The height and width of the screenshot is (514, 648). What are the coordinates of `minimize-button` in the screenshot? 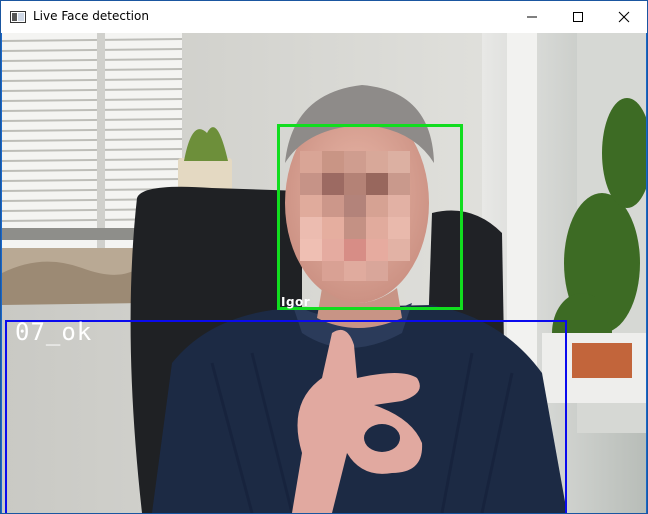 It's located at (532, 17).